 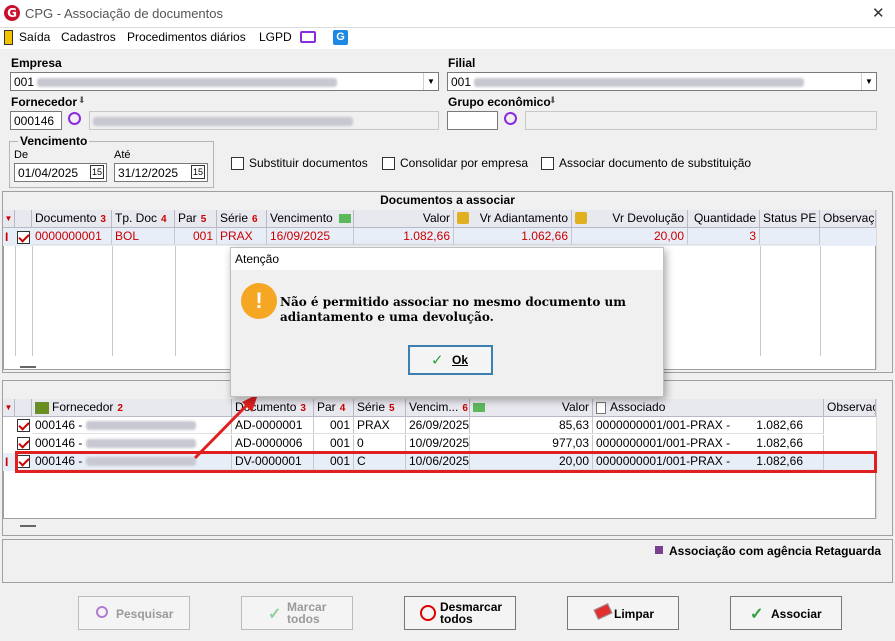 I want to click on menu-procedimentos: Procedimentos diários, so click(x=186, y=37).